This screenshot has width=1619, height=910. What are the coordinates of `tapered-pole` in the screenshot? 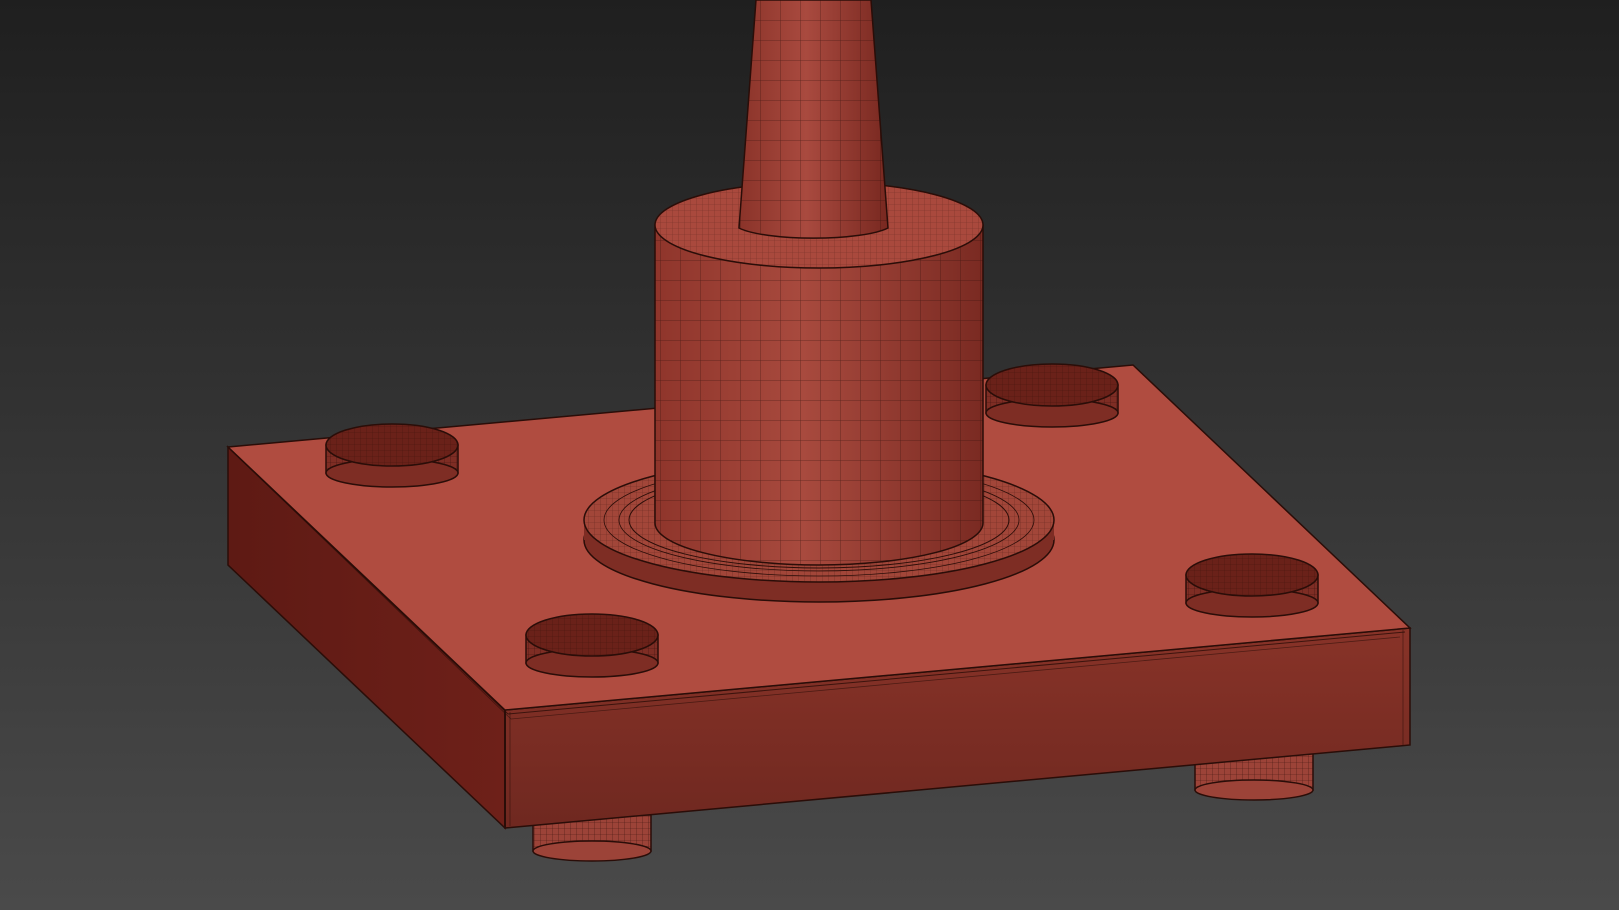 It's located at (813, 119).